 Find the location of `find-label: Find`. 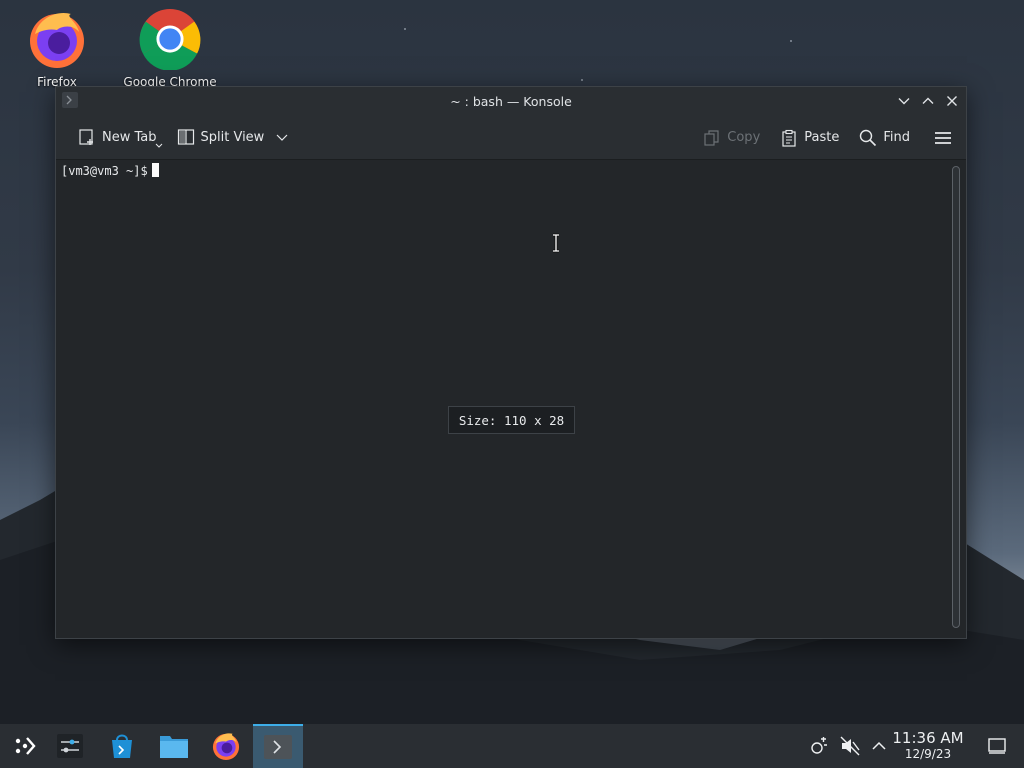

find-label: Find is located at coordinates (896, 137).